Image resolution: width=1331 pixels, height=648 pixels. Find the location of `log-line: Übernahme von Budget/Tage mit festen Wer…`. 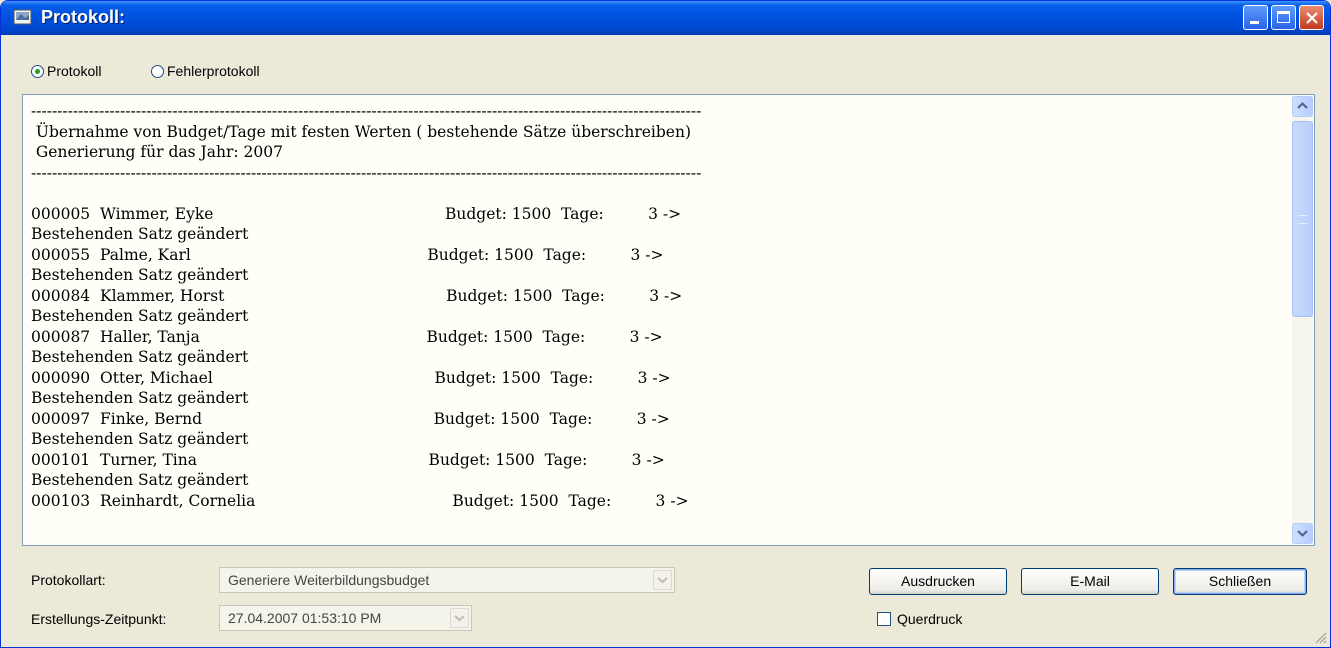

log-line: Übernahme von Budget/Tage mit festen Wer… is located at coordinates (361, 131).